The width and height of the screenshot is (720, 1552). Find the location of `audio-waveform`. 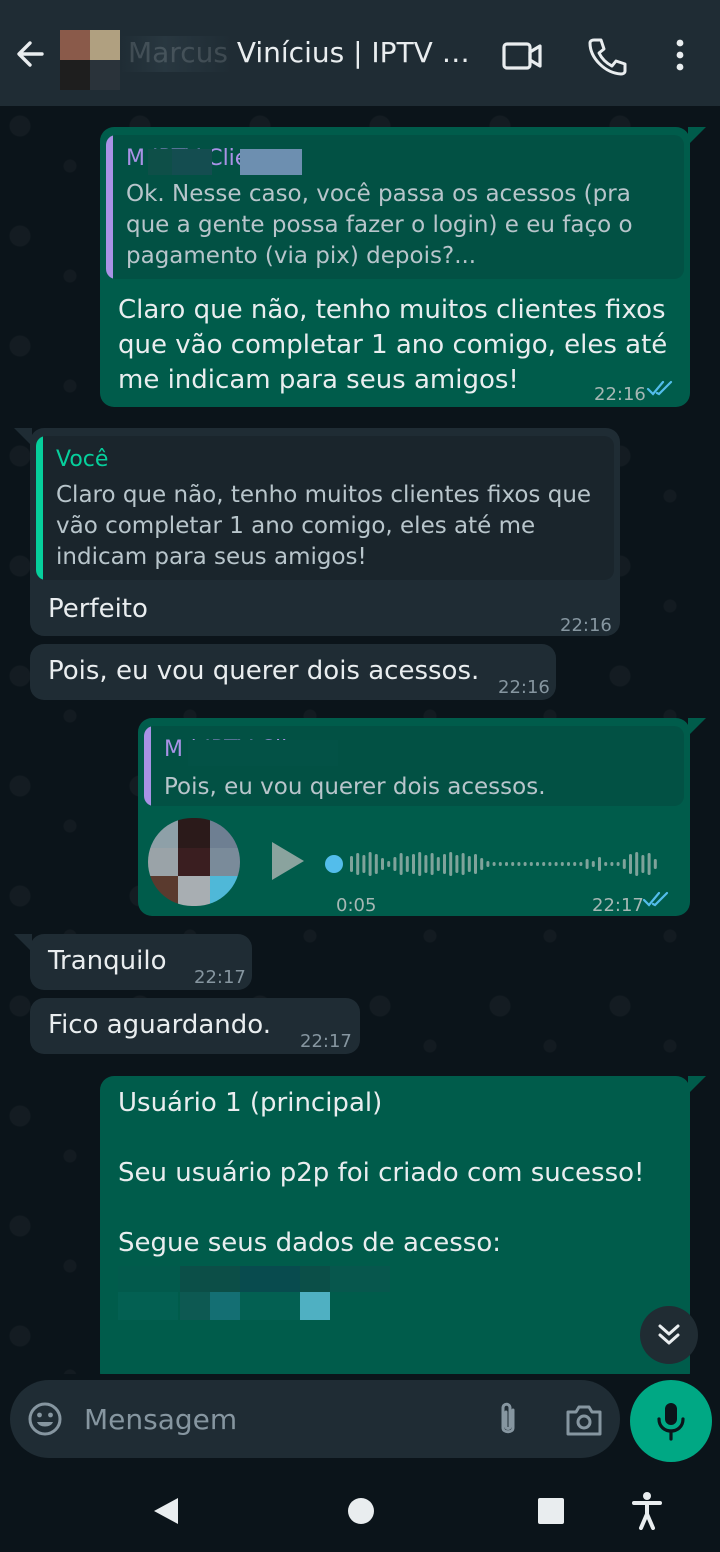

audio-waveform is located at coordinates (496, 864).